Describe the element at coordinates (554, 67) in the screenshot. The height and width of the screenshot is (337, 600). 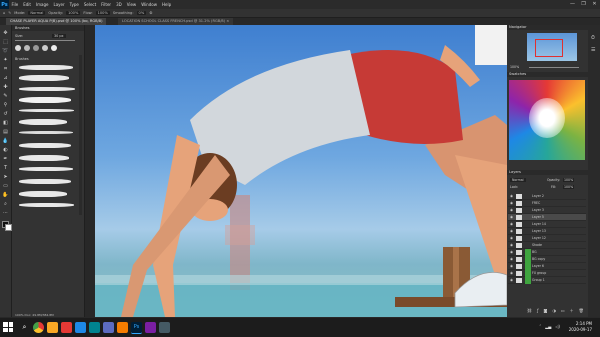
I see `navigator-zoom-slider` at that location.